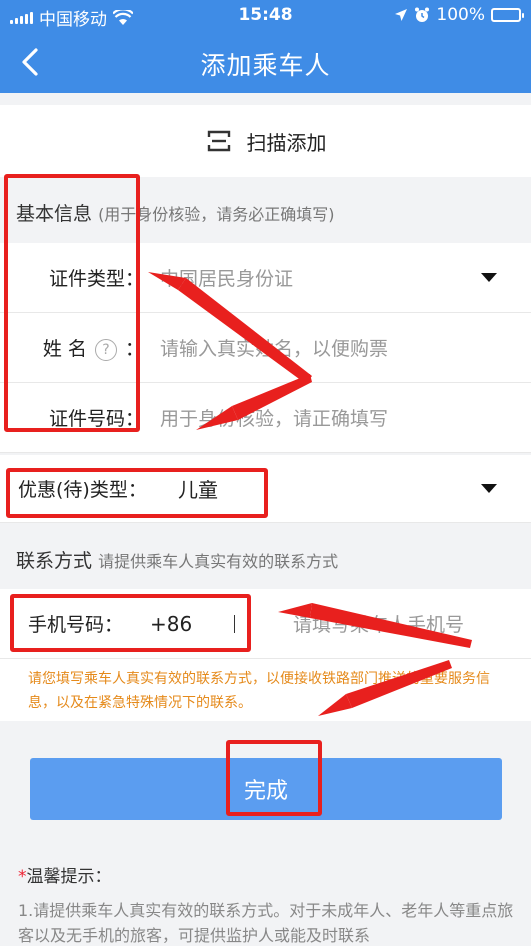 The height and width of the screenshot is (946, 531). Describe the element at coordinates (286, 142) in the screenshot. I see `scan-add-label: 扫描添加` at that location.